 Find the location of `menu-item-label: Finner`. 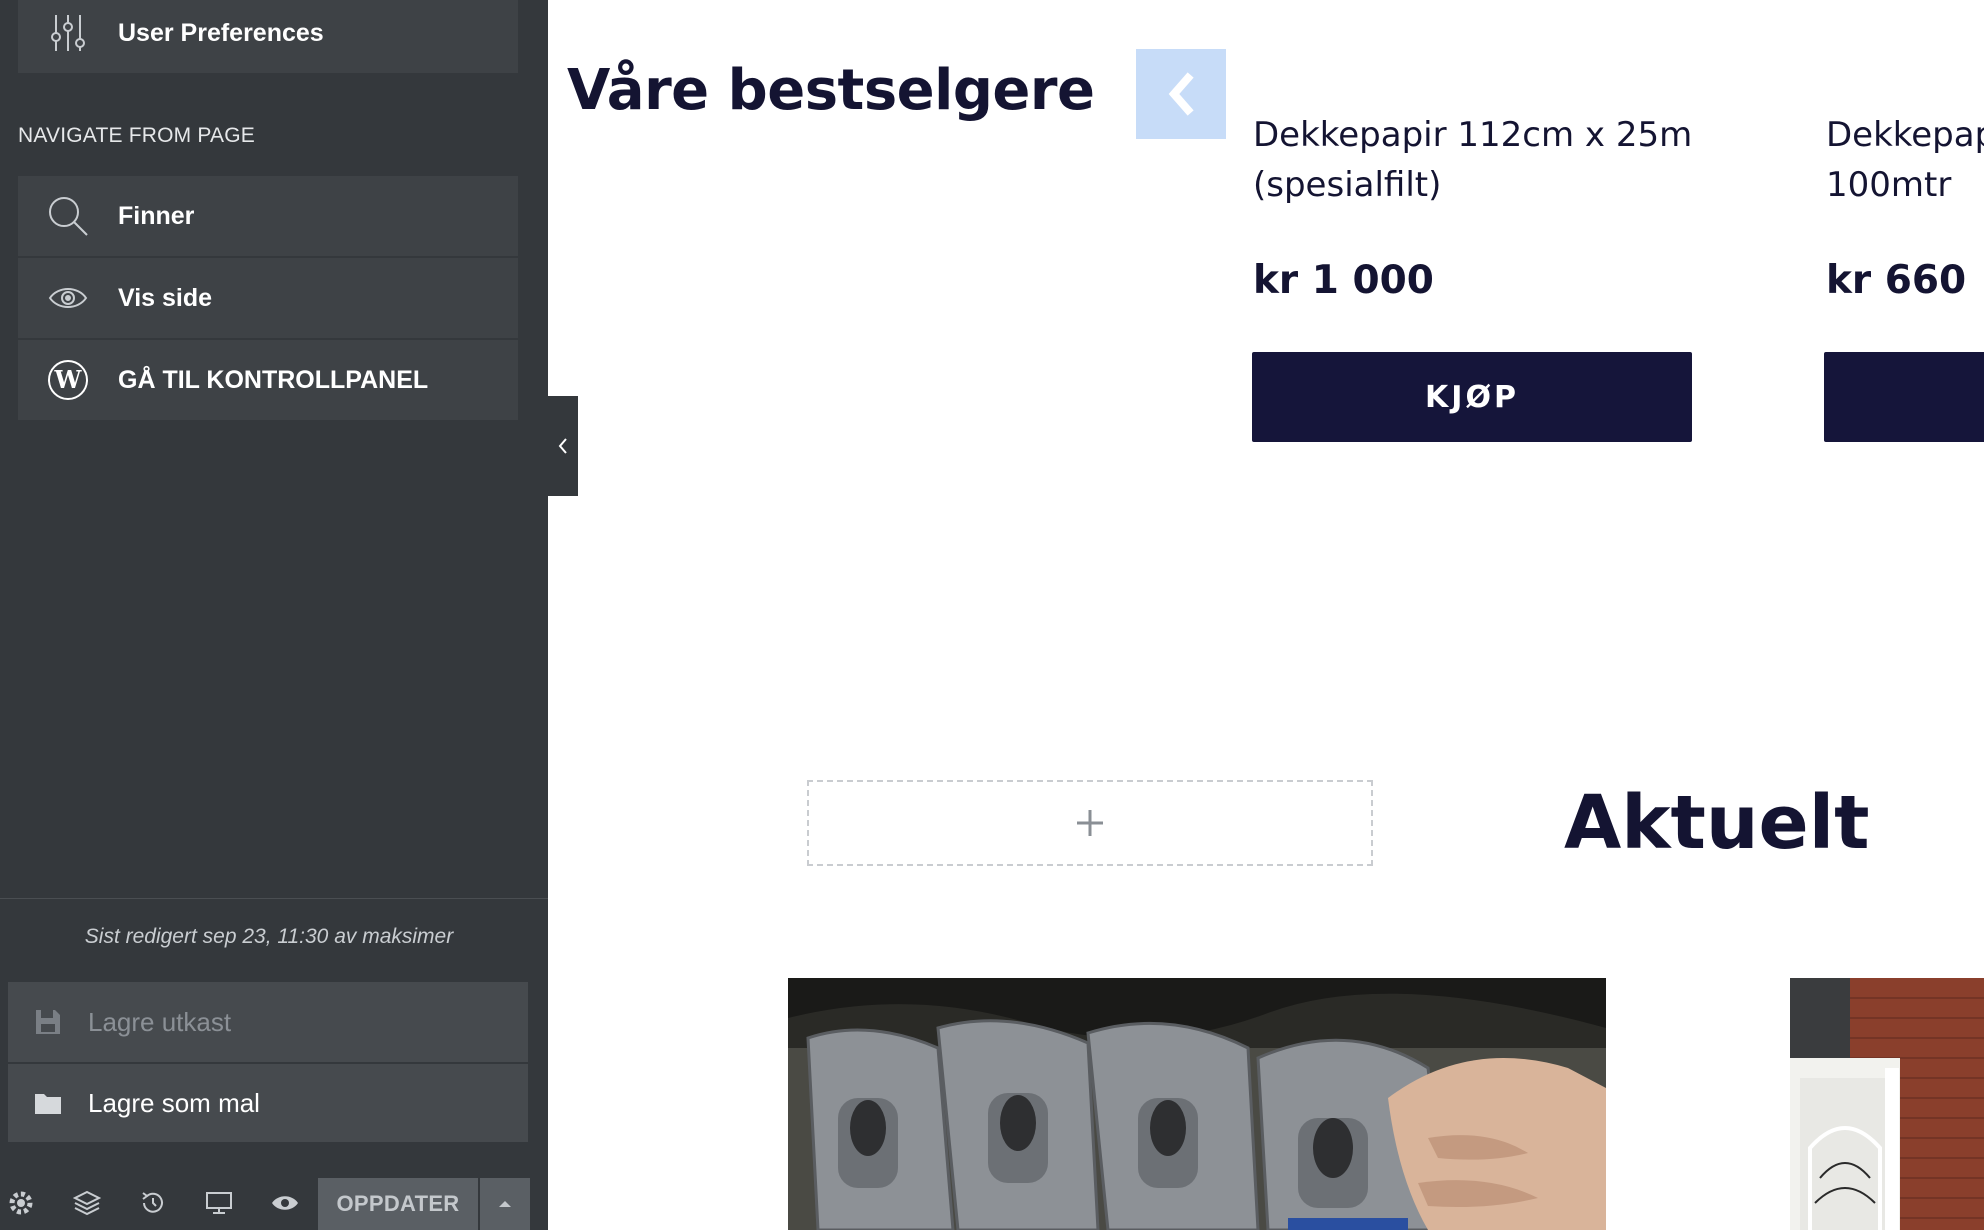

menu-item-label: Finner is located at coordinates (156, 215).